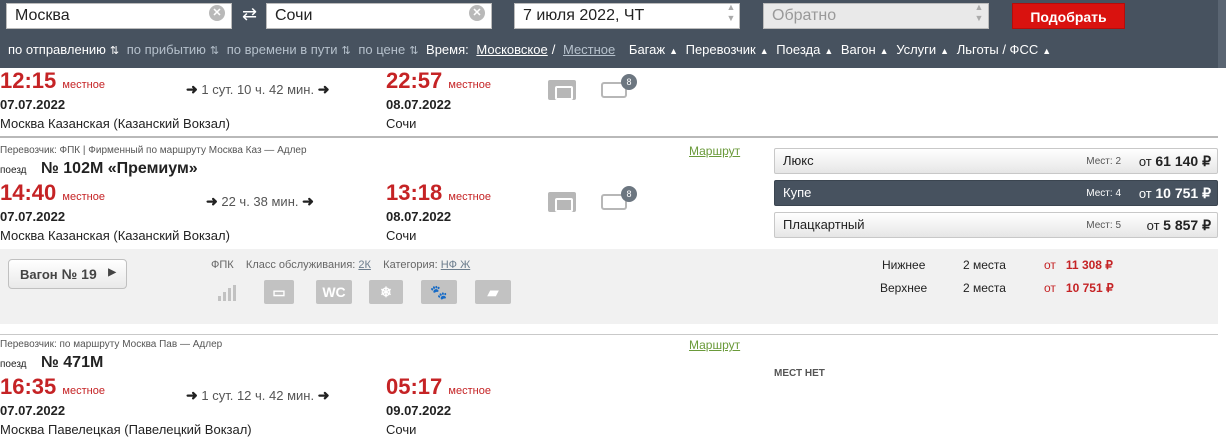  Describe the element at coordinates (904, 288) in the screenshot. I see `seat-type: Верхнее` at that location.